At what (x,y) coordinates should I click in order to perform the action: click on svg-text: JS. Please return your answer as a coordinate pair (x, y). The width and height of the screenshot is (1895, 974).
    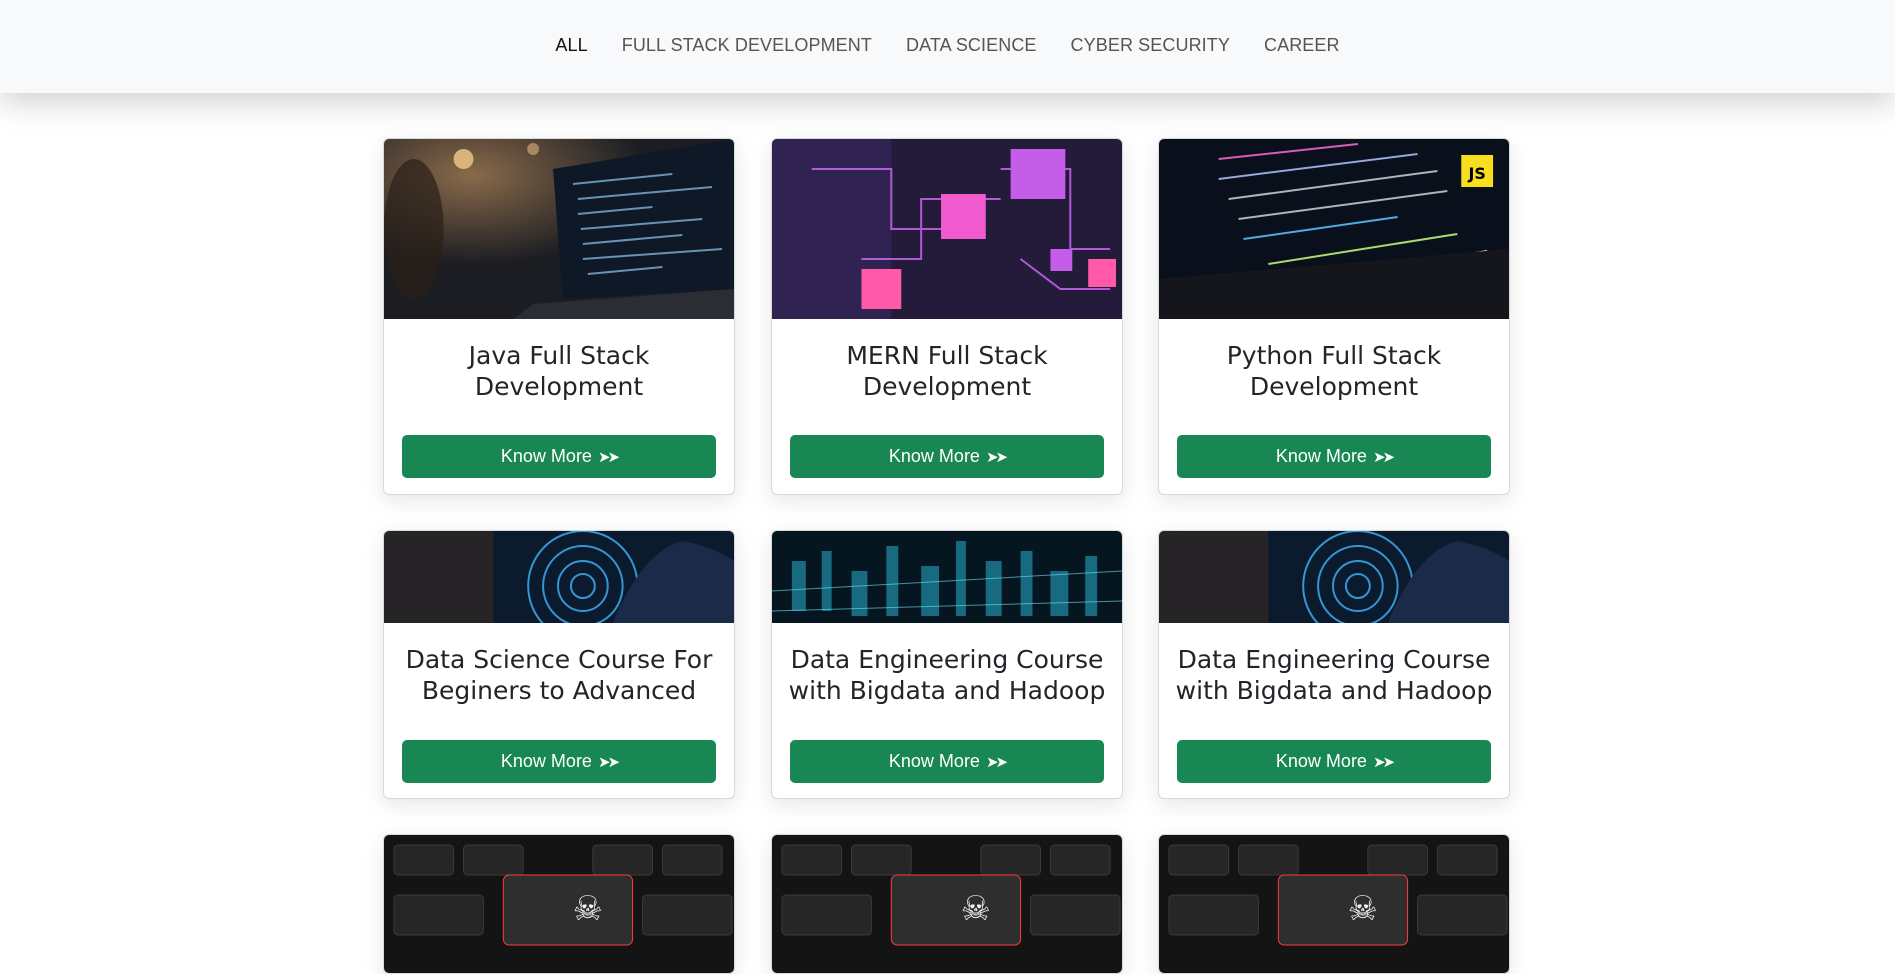
    Looking at the image, I should click on (1476, 173).